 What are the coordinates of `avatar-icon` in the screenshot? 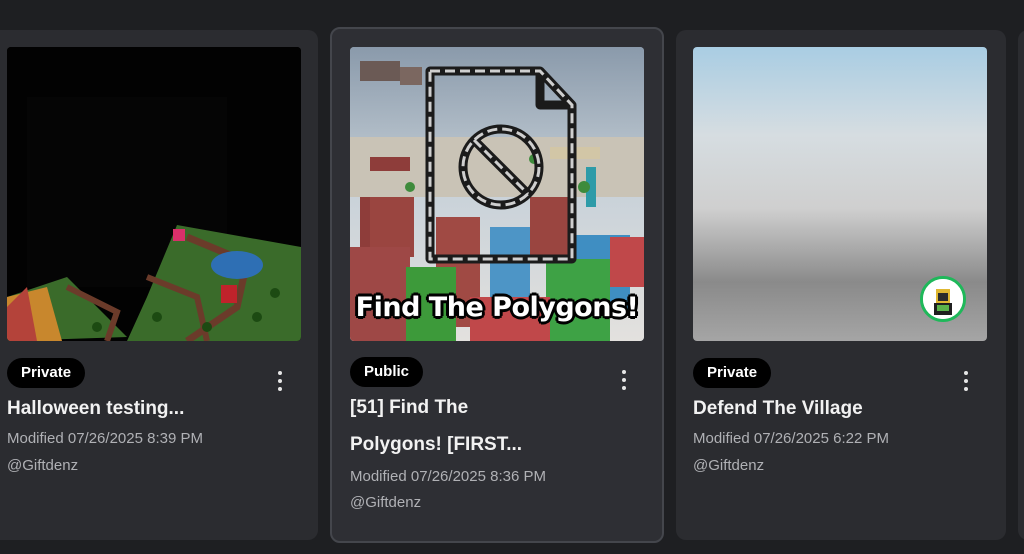 It's located at (943, 299).